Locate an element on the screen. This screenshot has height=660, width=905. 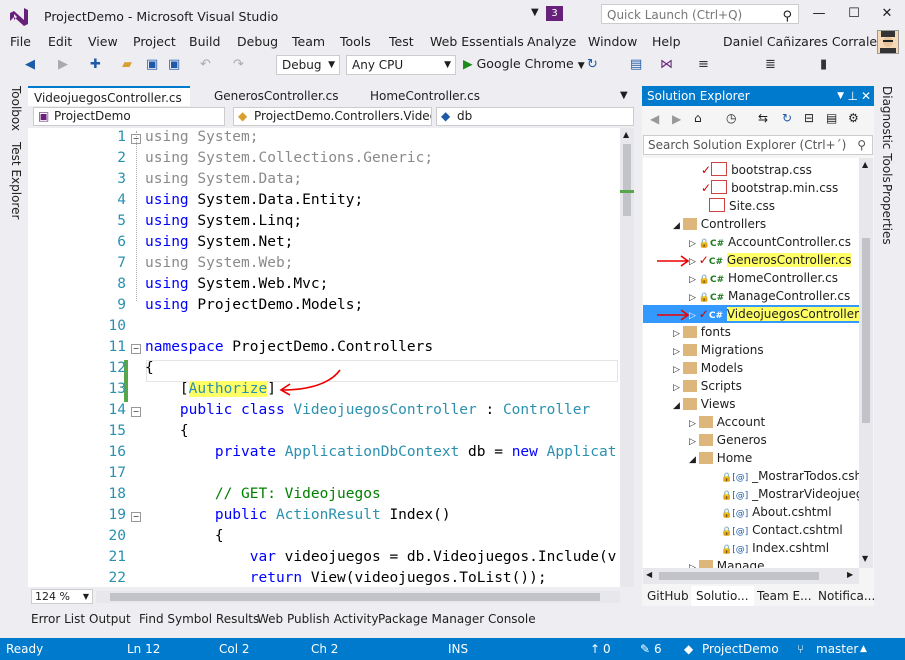
menu-tools: Tools is located at coordinates (355, 41).